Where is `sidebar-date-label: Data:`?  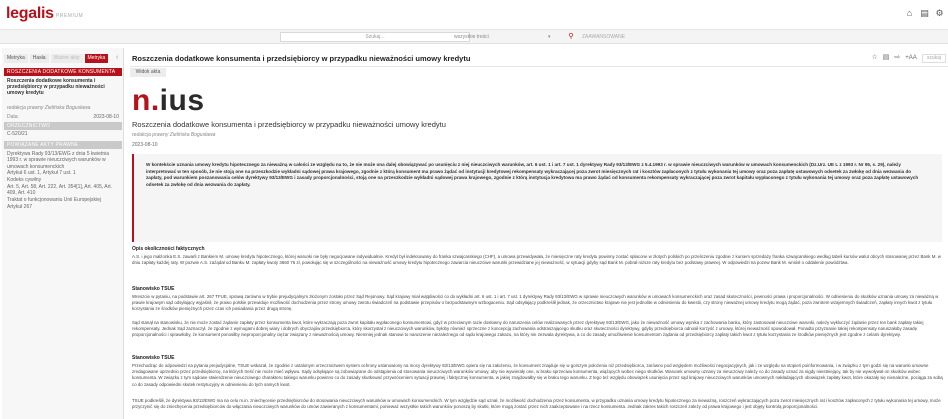
sidebar-date-label: Data: is located at coordinates (13, 117).